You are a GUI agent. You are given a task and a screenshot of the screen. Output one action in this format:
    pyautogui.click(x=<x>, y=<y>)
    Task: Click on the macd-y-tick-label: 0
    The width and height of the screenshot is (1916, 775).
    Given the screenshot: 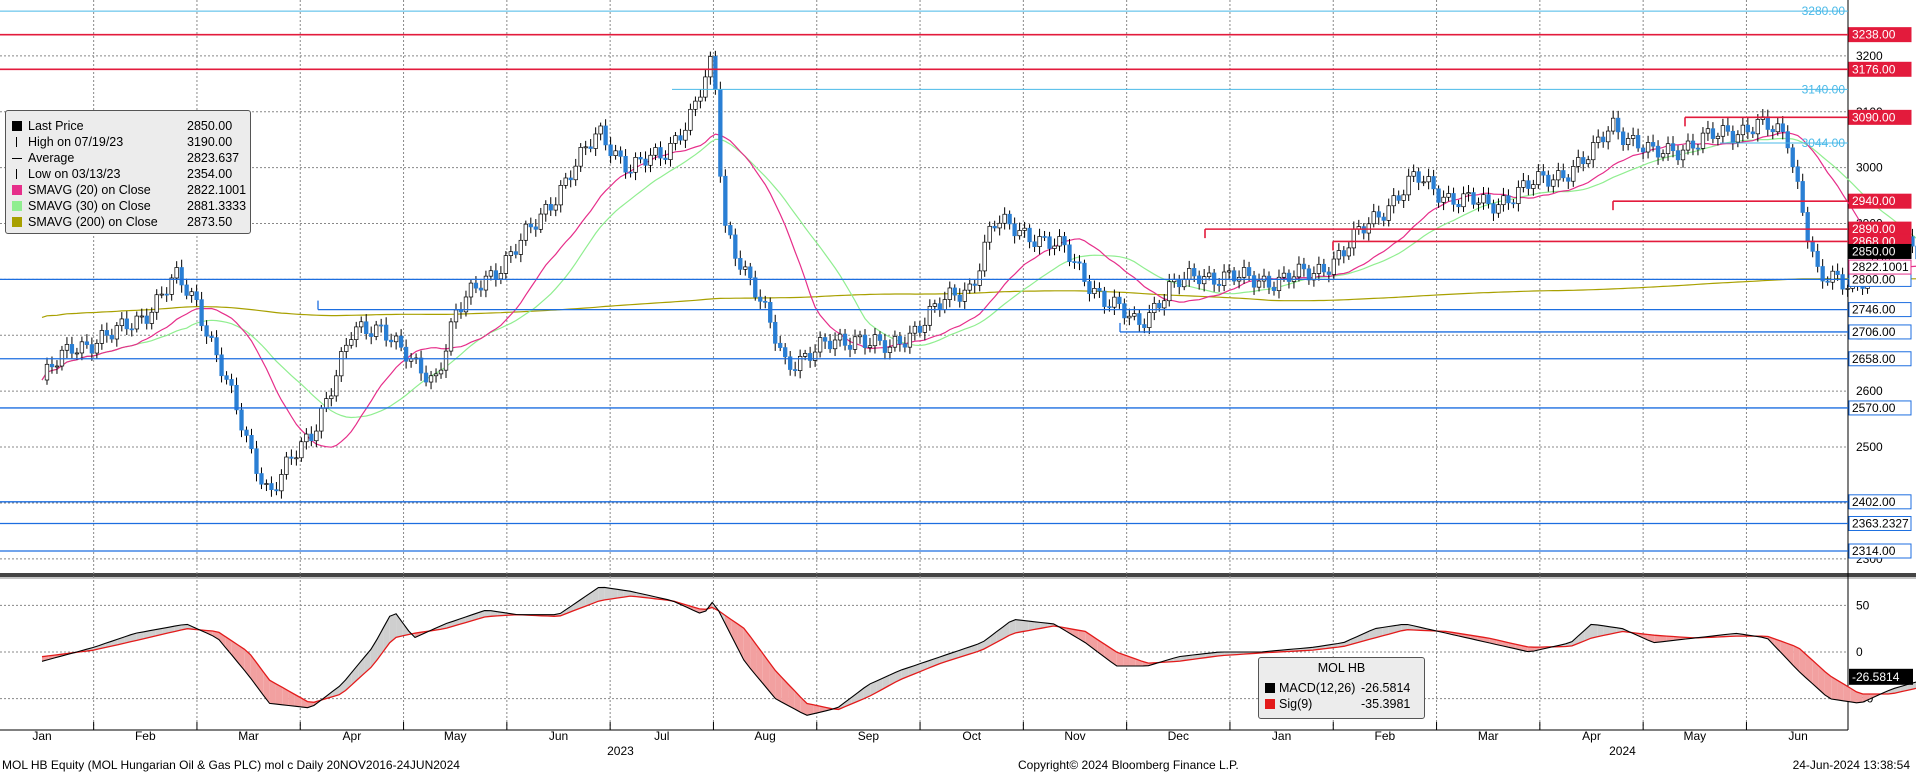 What is the action you would take?
    pyautogui.click(x=1859, y=652)
    